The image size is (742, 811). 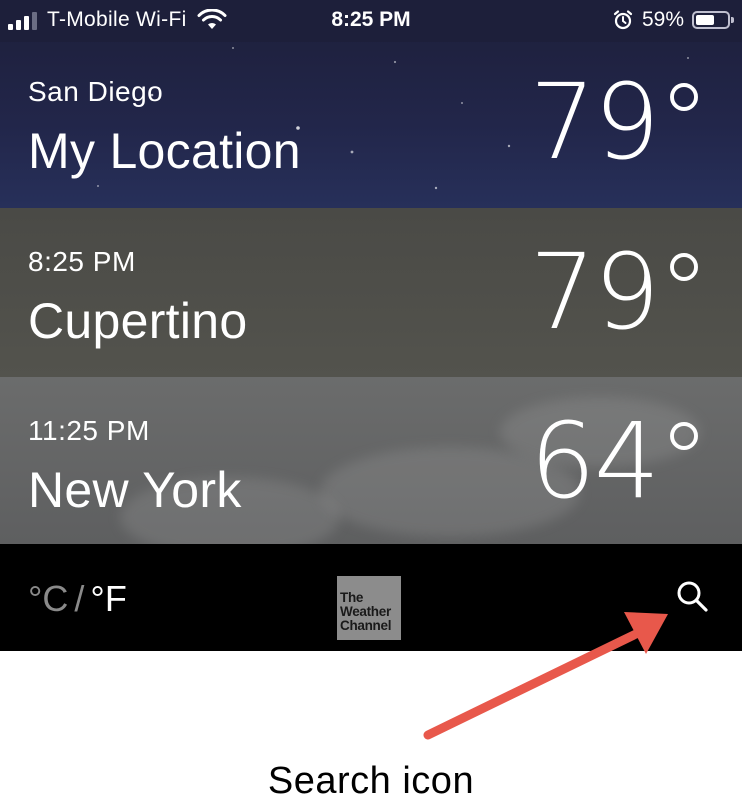 What do you see at coordinates (108, 598) in the screenshot?
I see `fahrenheit-label: °F` at bounding box center [108, 598].